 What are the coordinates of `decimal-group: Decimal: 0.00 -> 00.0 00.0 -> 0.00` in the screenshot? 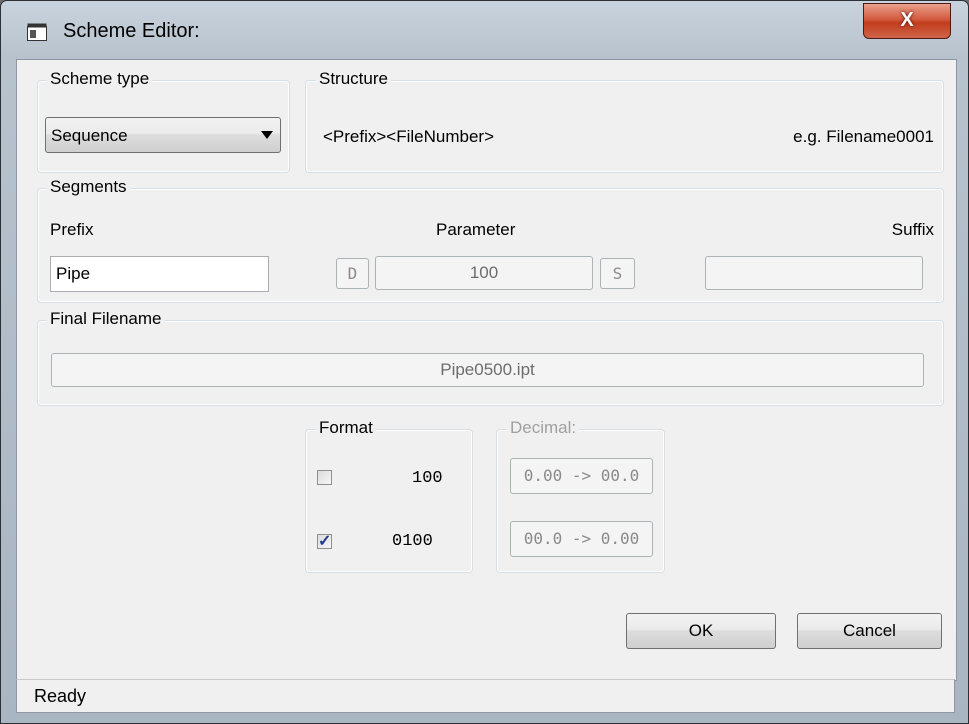 It's located at (580, 495).